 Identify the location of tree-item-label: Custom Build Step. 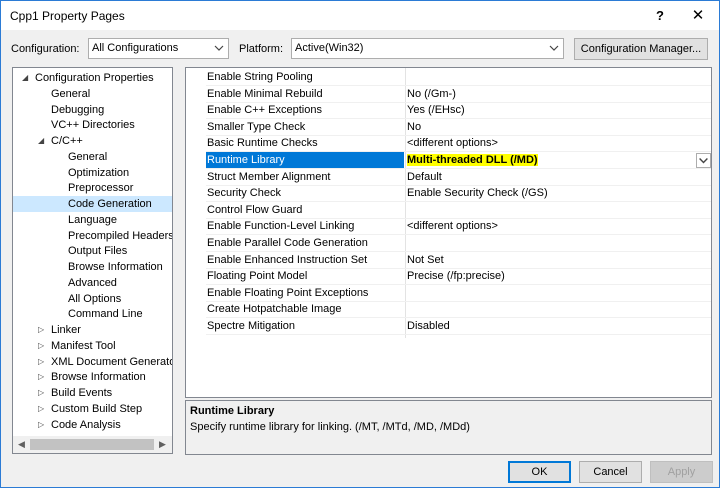
(97, 408).